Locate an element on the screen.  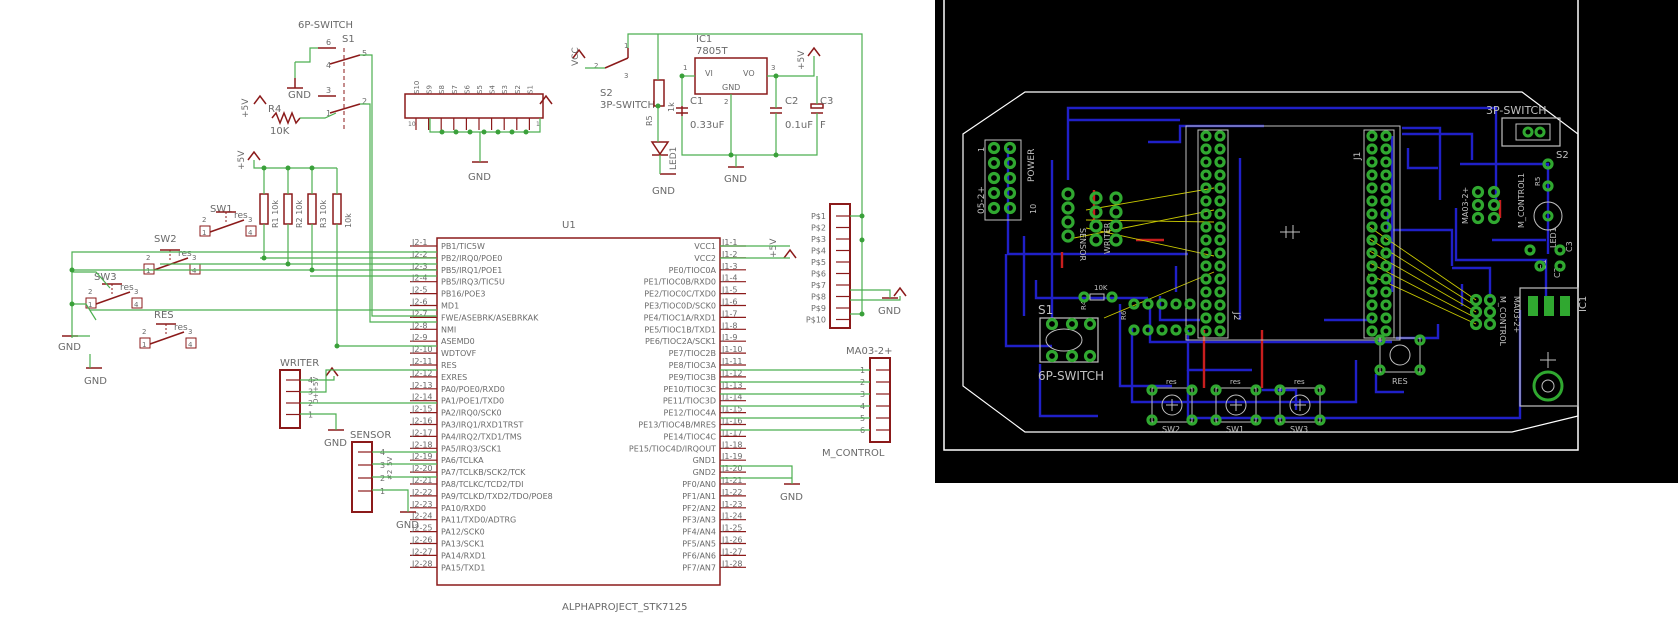
u1-pin-number: J1-25 is located at coordinates (732, 528).